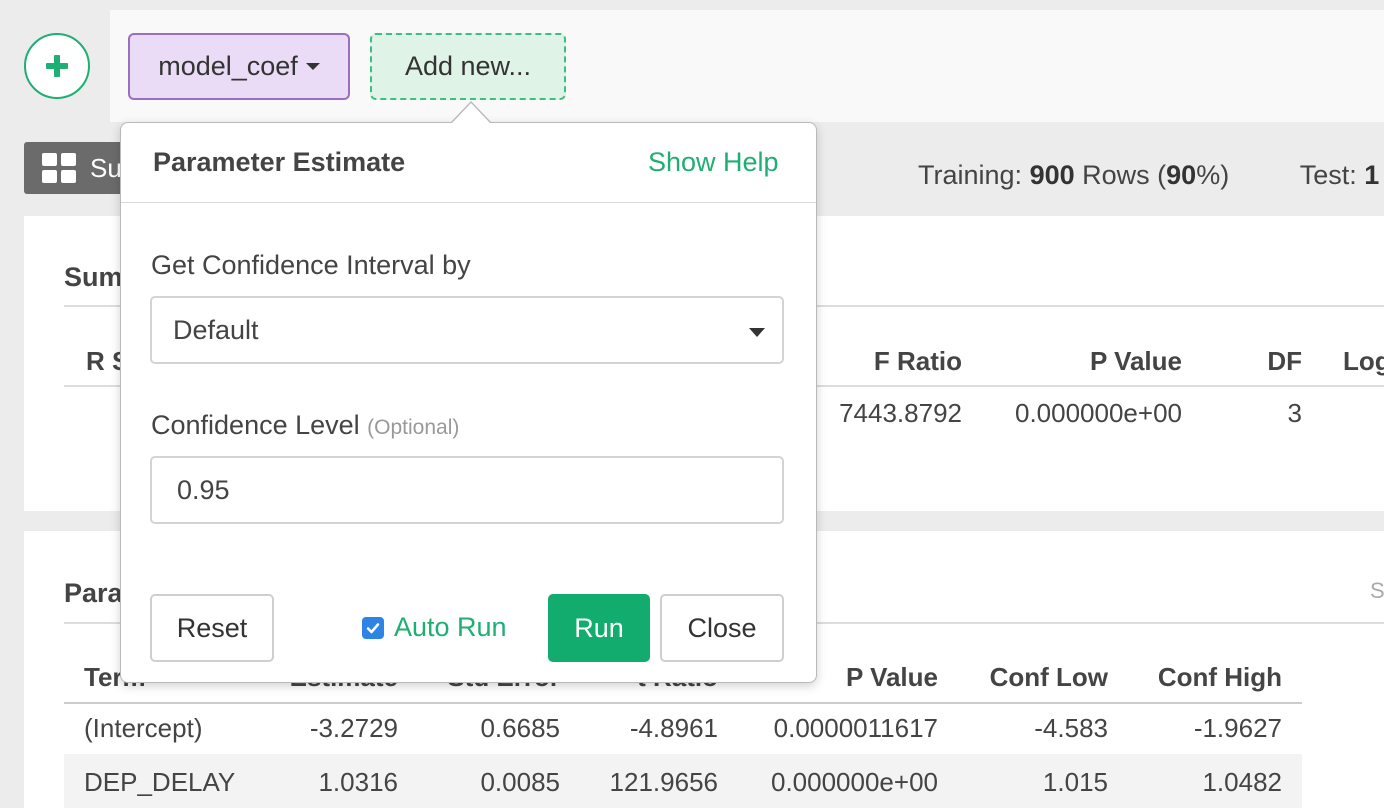  I want to click on ci-method-value: Default, so click(216, 329).